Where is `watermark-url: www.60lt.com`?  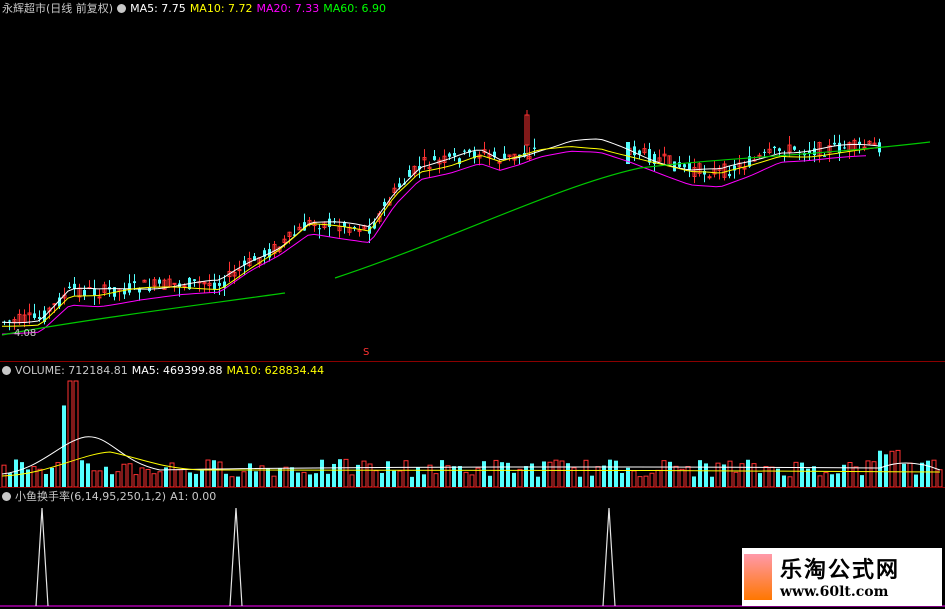
watermark-url: www.60lt.com is located at coordinates (834, 592).